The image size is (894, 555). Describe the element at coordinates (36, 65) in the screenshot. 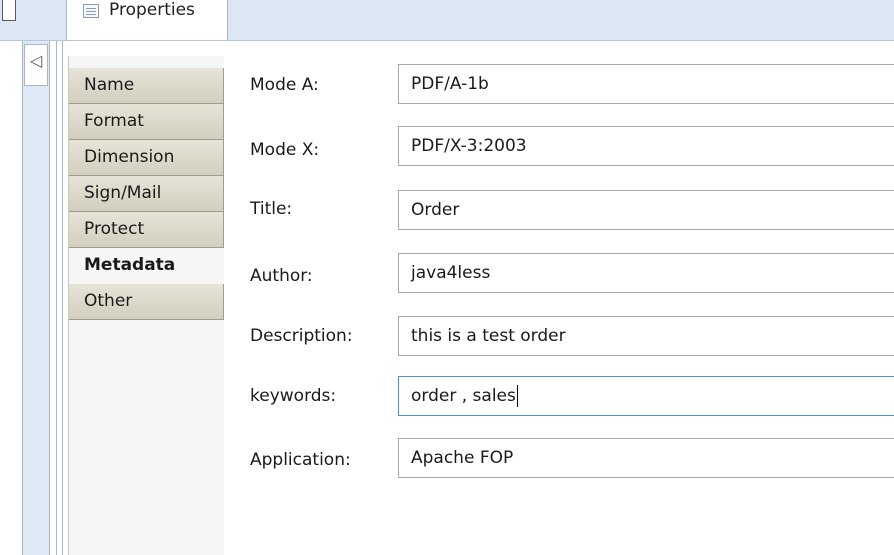

I see `collapse-arrow-icon: ◁` at that location.